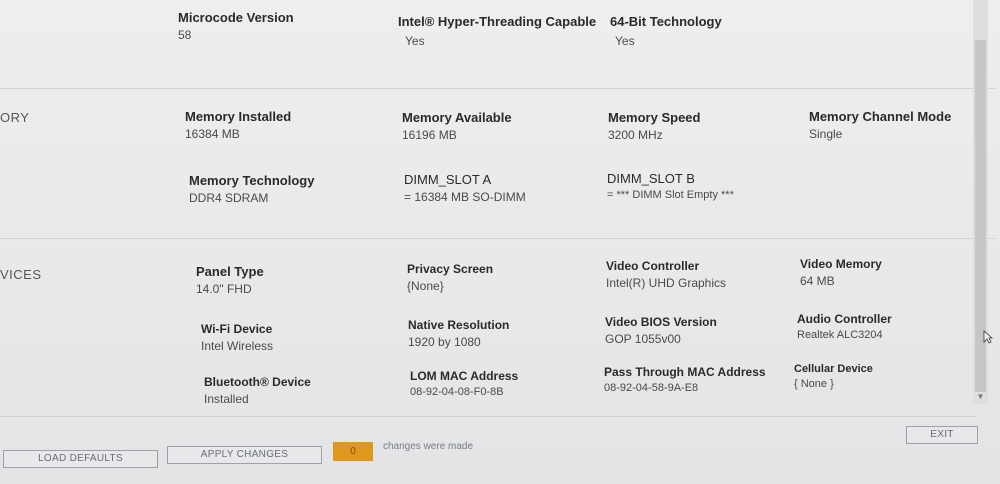  Describe the element at coordinates (844, 319) in the screenshot. I see `field-label: Audio Controller` at that location.